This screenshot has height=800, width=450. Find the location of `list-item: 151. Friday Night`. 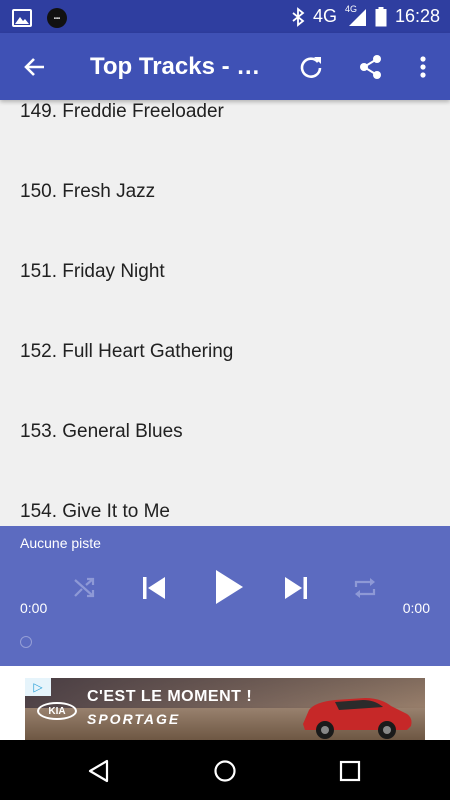

list-item: 151. Friday Night is located at coordinates (92, 272).